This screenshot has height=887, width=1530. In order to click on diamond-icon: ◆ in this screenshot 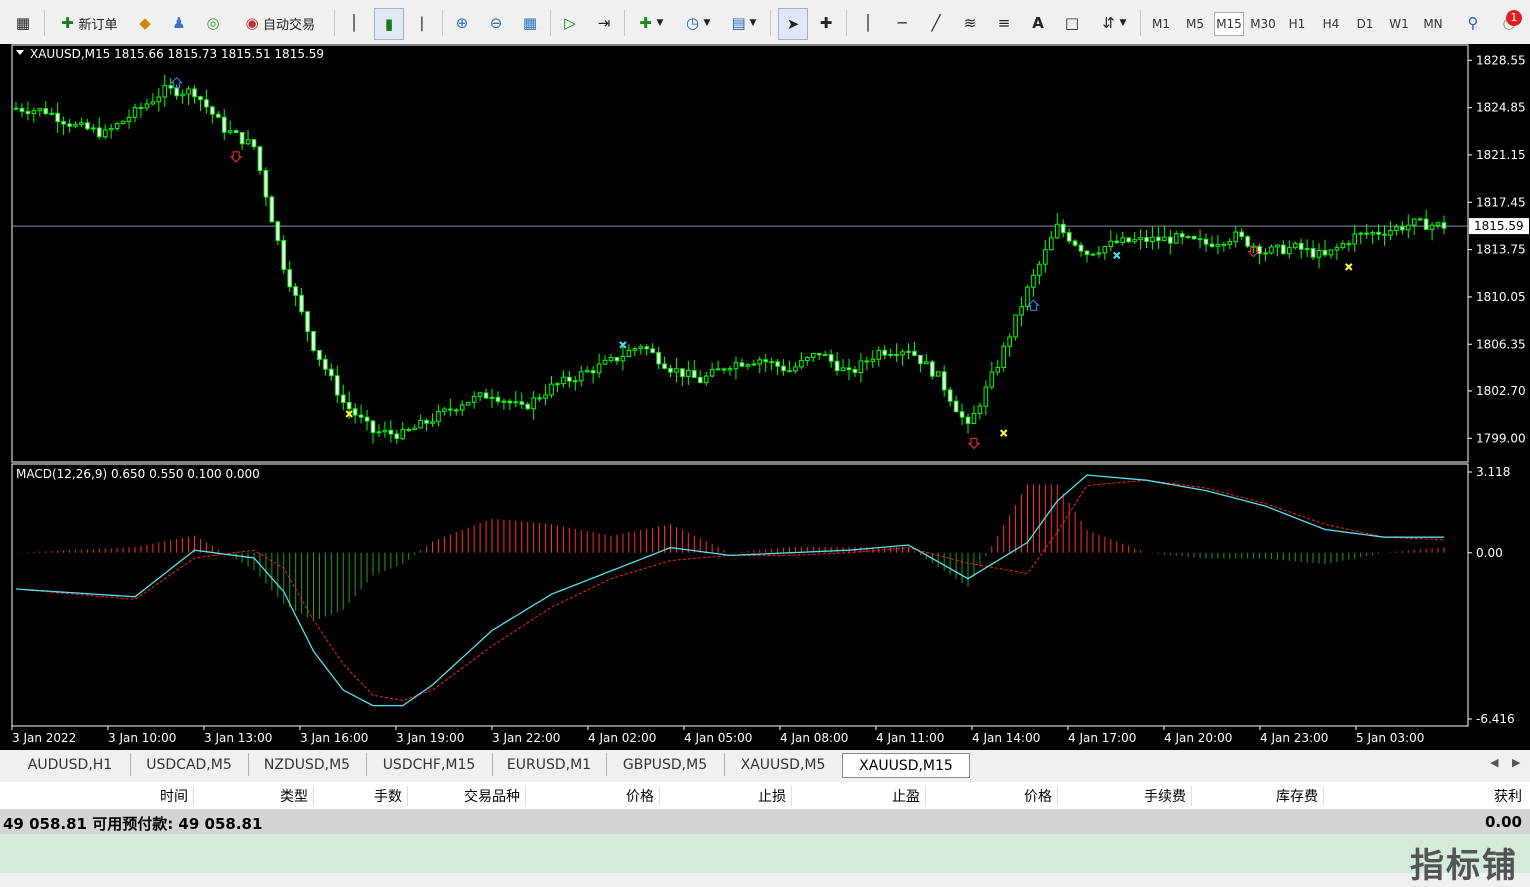, I will do `click(145, 23)`.